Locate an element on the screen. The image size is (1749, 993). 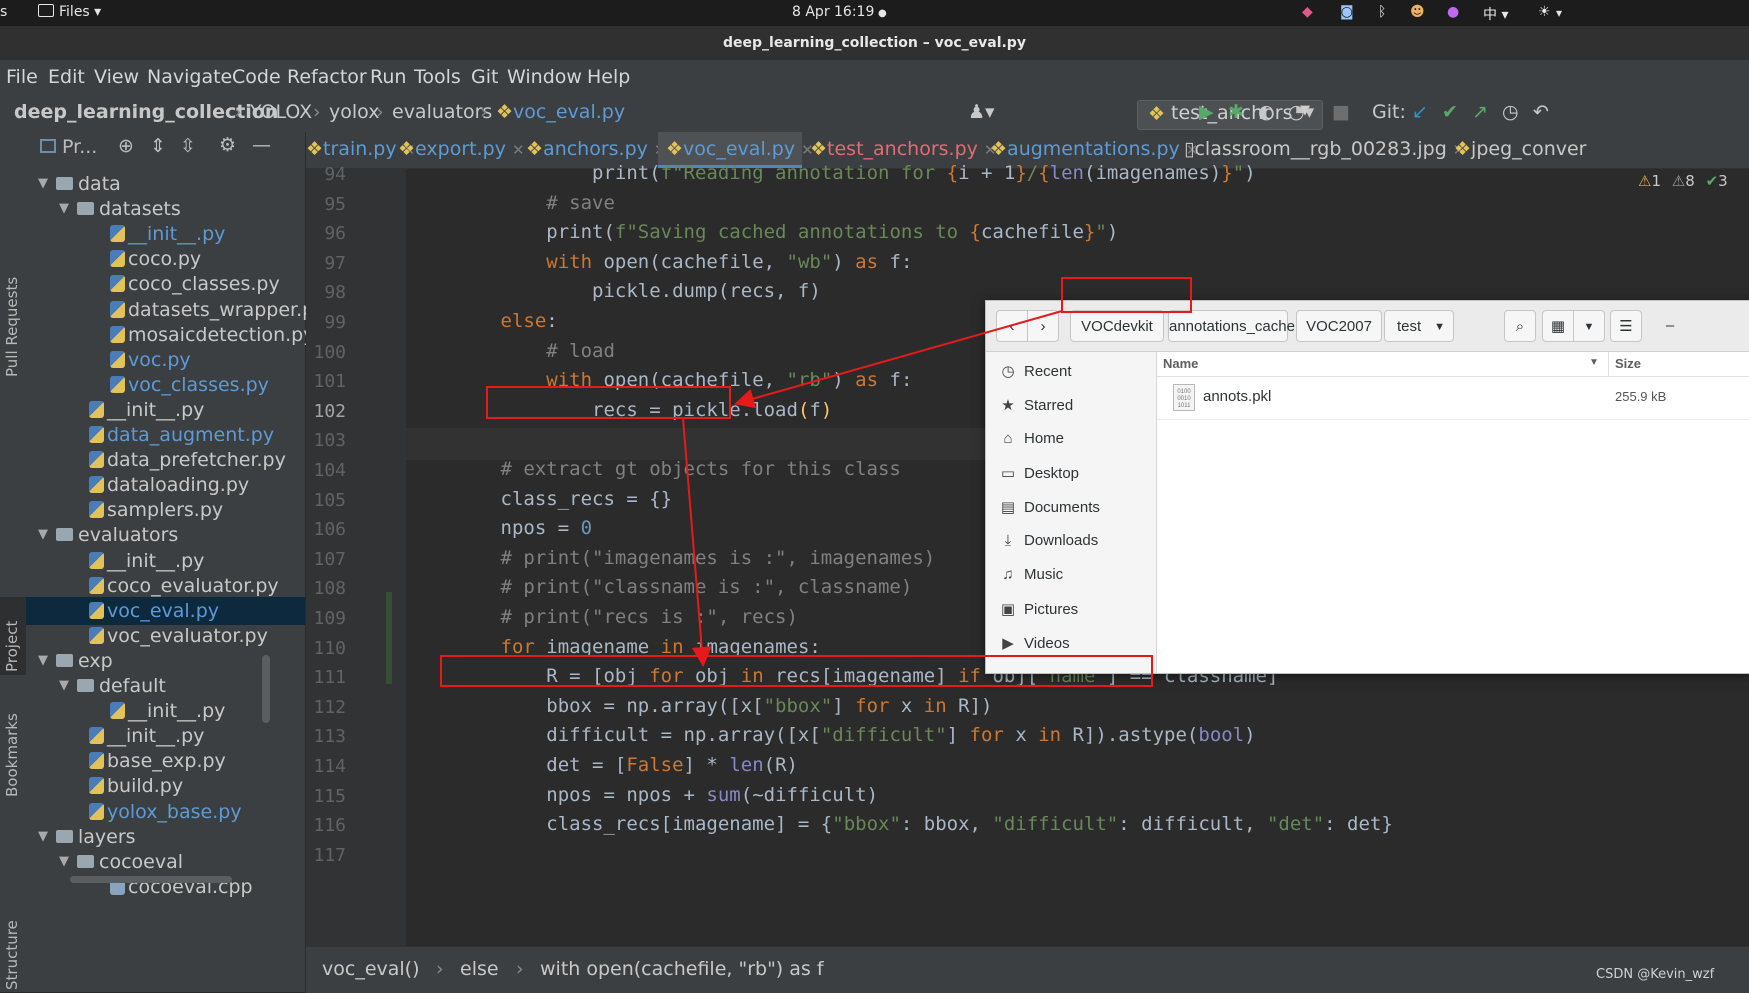
annotation-arrows is located at coordinates (872, 488).